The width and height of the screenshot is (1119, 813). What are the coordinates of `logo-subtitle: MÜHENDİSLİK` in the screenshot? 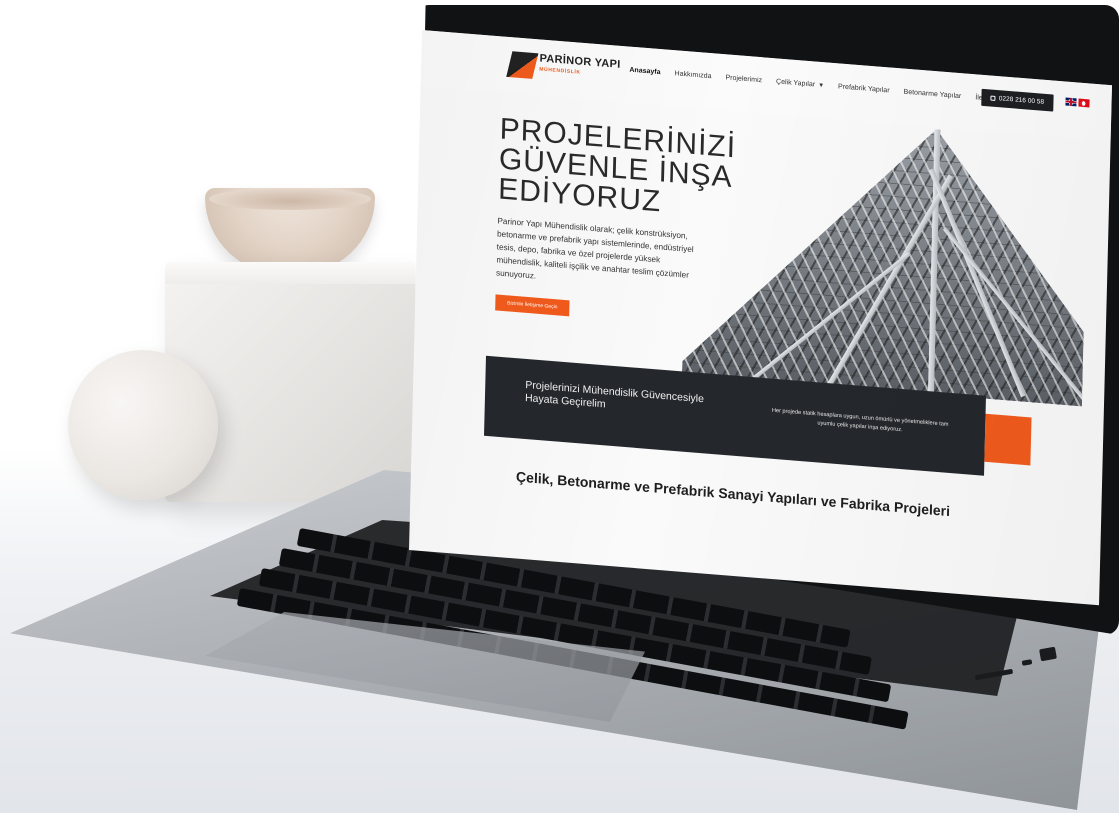 It's located at (560, 71).